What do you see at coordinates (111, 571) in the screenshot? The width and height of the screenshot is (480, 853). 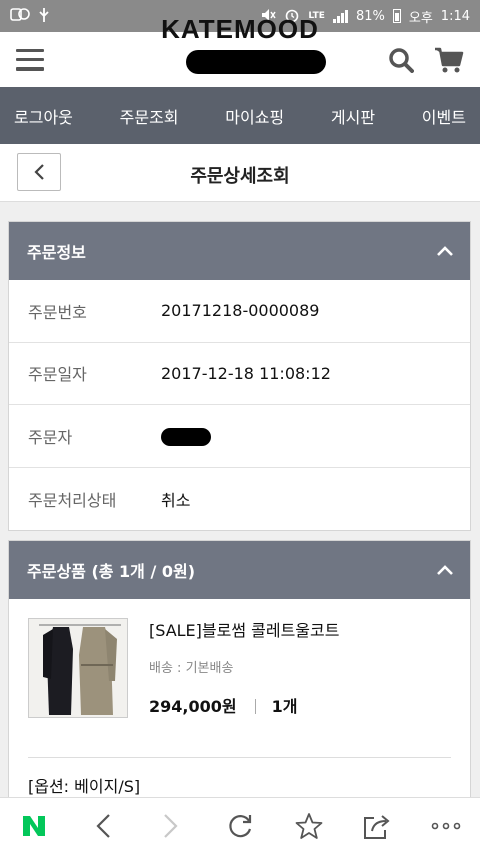 I see `order-items-heading: 주문상품 (총 1개 / 0원)` at bounding box center [111, 571].